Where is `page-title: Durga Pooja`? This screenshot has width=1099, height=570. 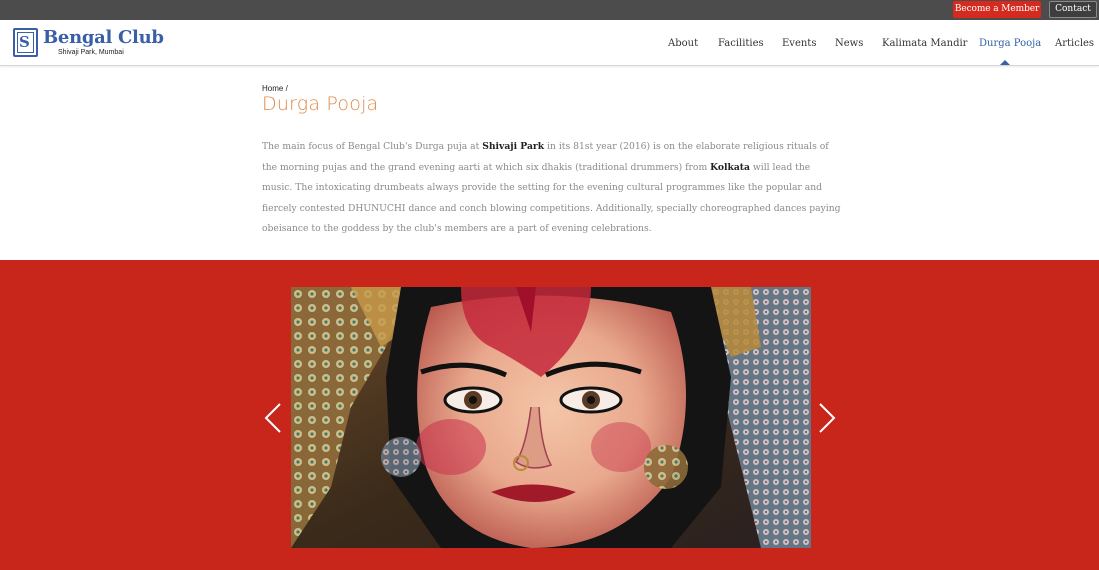 page-title: Durga Pooja is located at coordinates (320, 104).